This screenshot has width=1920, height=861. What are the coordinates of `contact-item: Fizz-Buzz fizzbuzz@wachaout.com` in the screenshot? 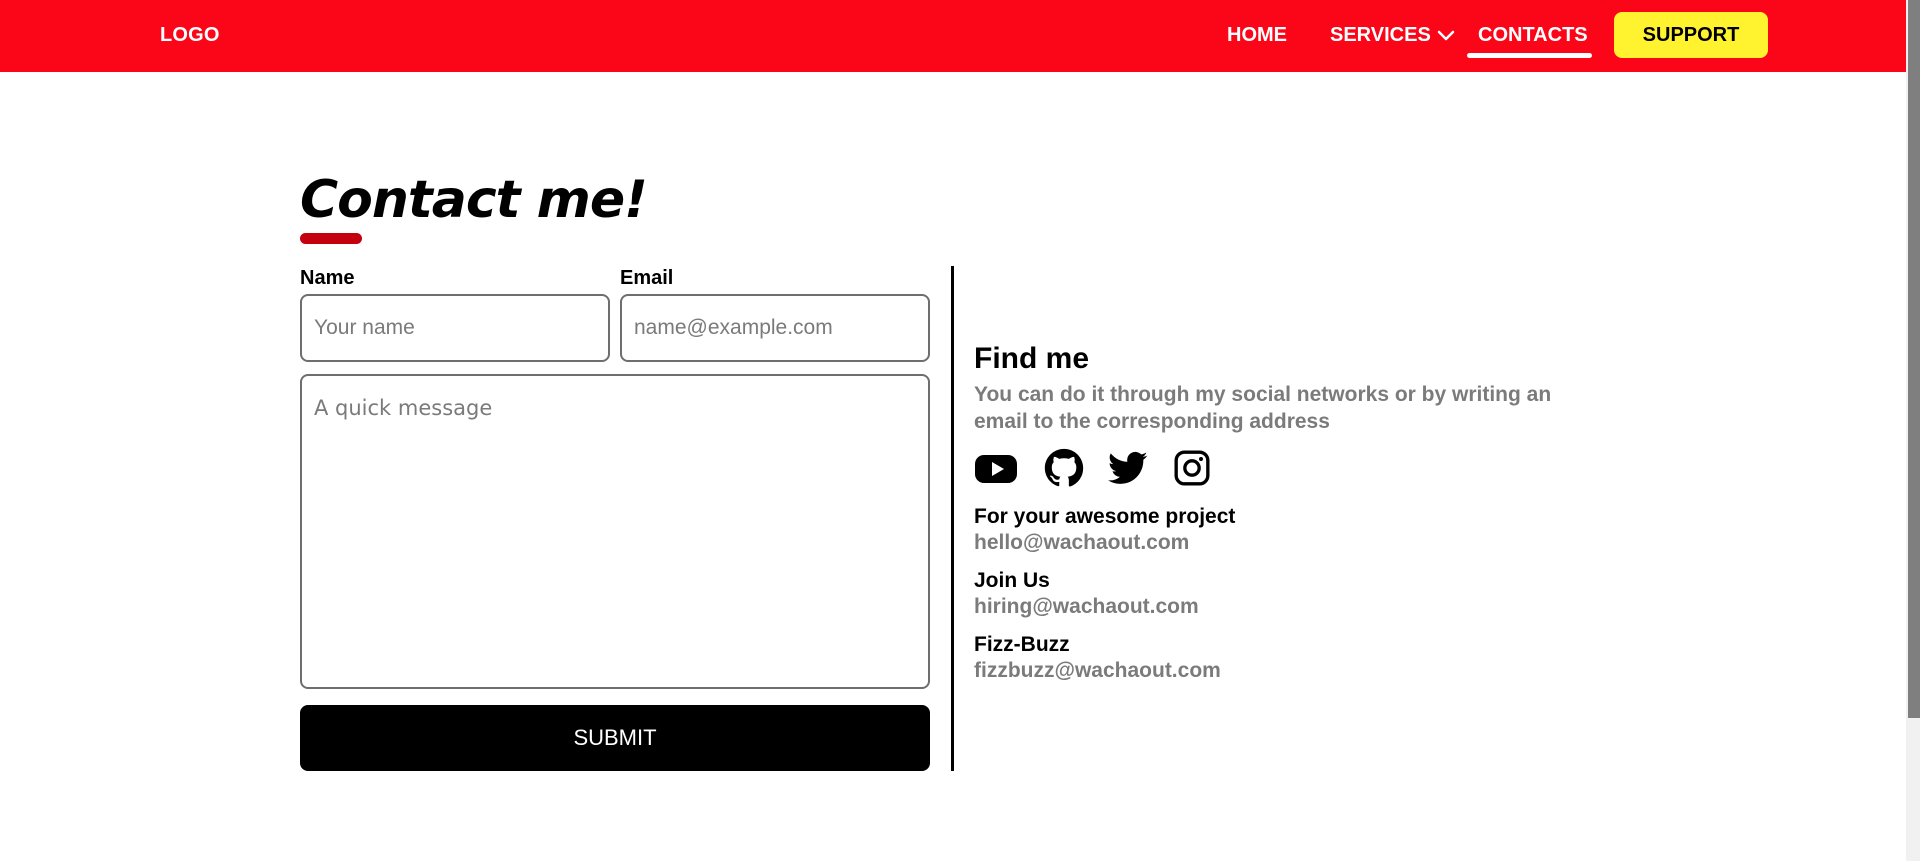 It's located at (1097, 658).